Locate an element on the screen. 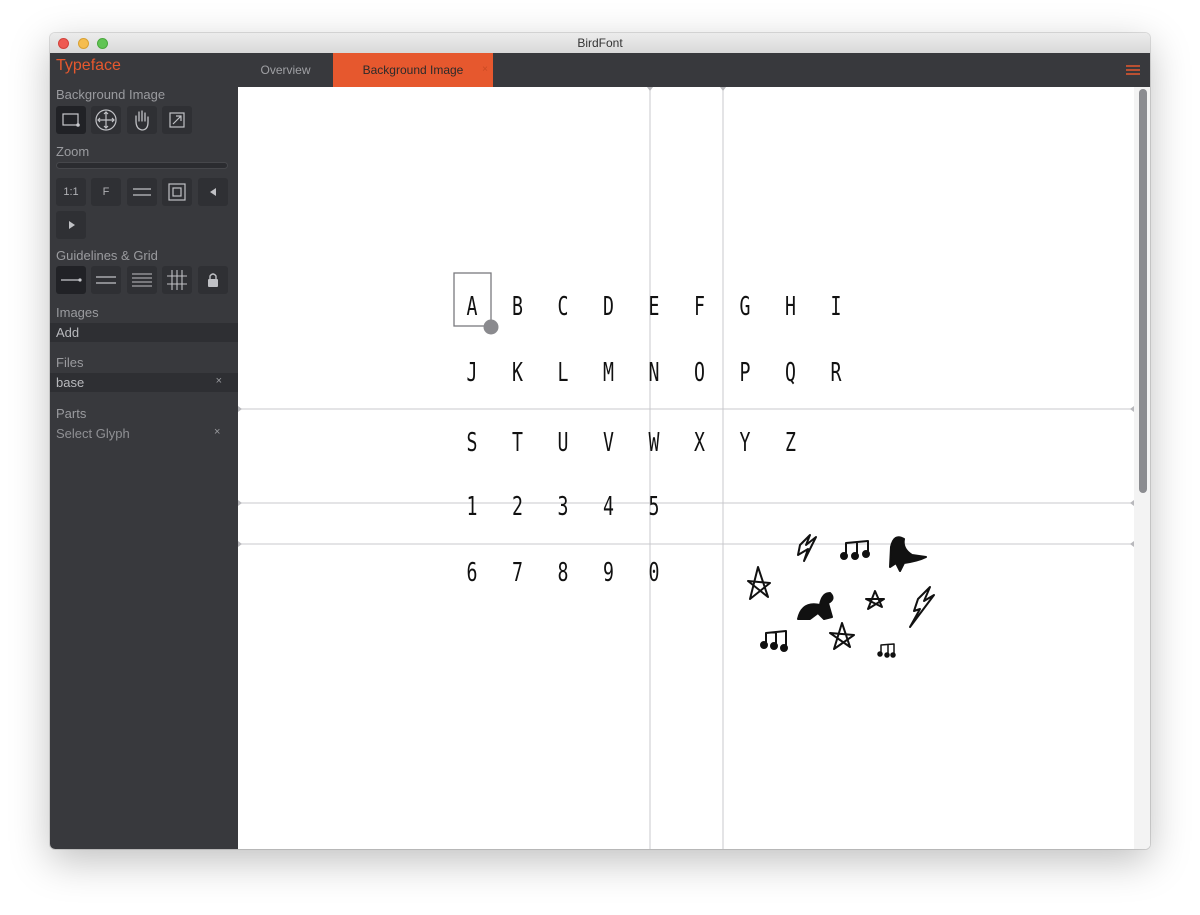  grid-button is located at coordinates (177, 280).